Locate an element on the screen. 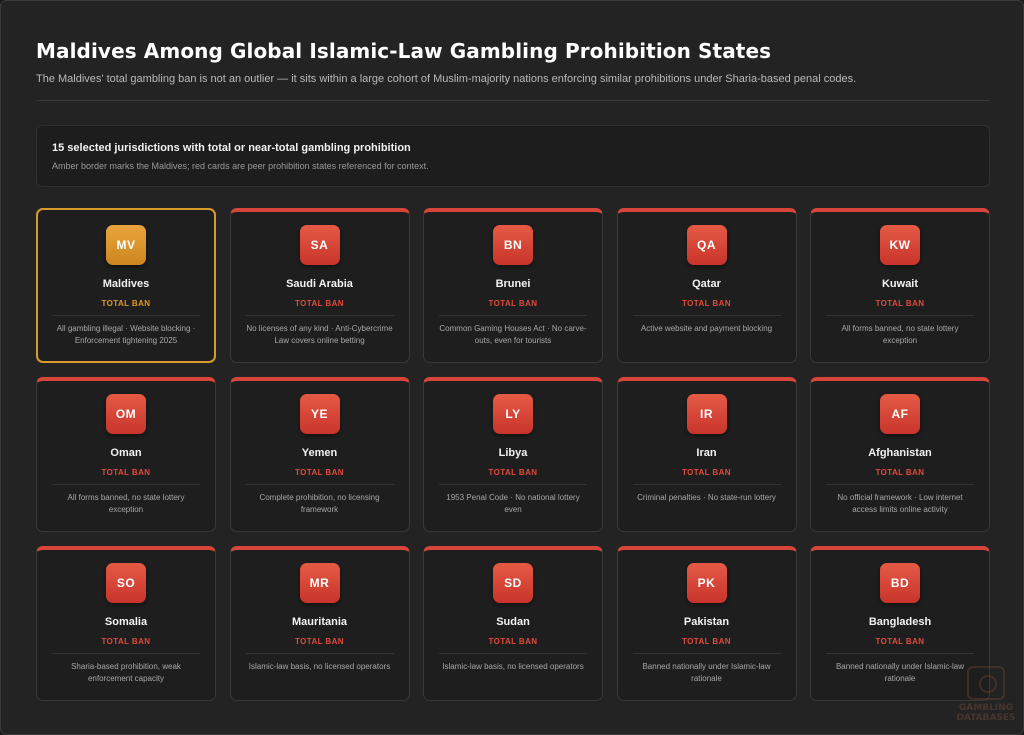 This screenshot has height=735, width=1024. country-name: Kuwait is located at coordinates (900, 284).